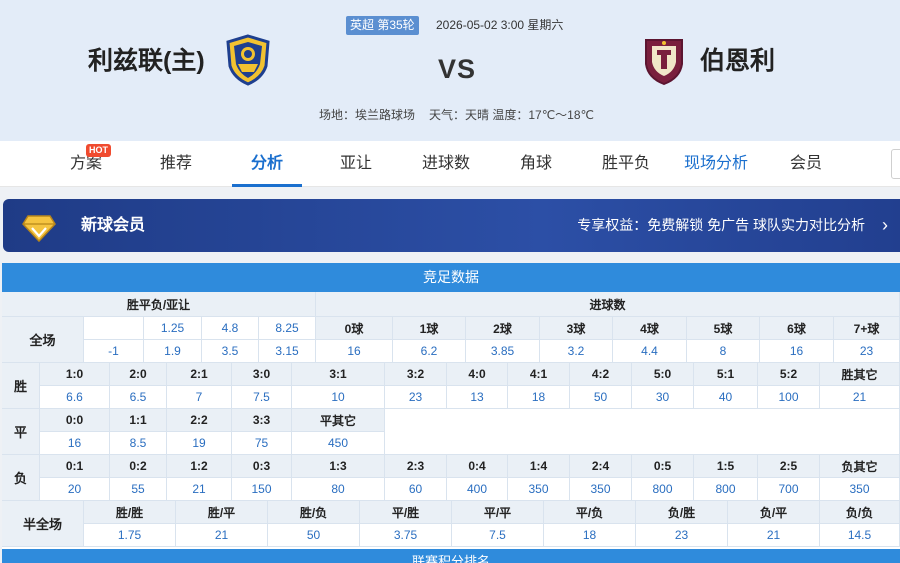 The height and width of the screenshot is (563, 900). Describe the element at coordinates (382, 25) in the screenshot. I see `league-round-badge: 英超 第35轮` at that location.